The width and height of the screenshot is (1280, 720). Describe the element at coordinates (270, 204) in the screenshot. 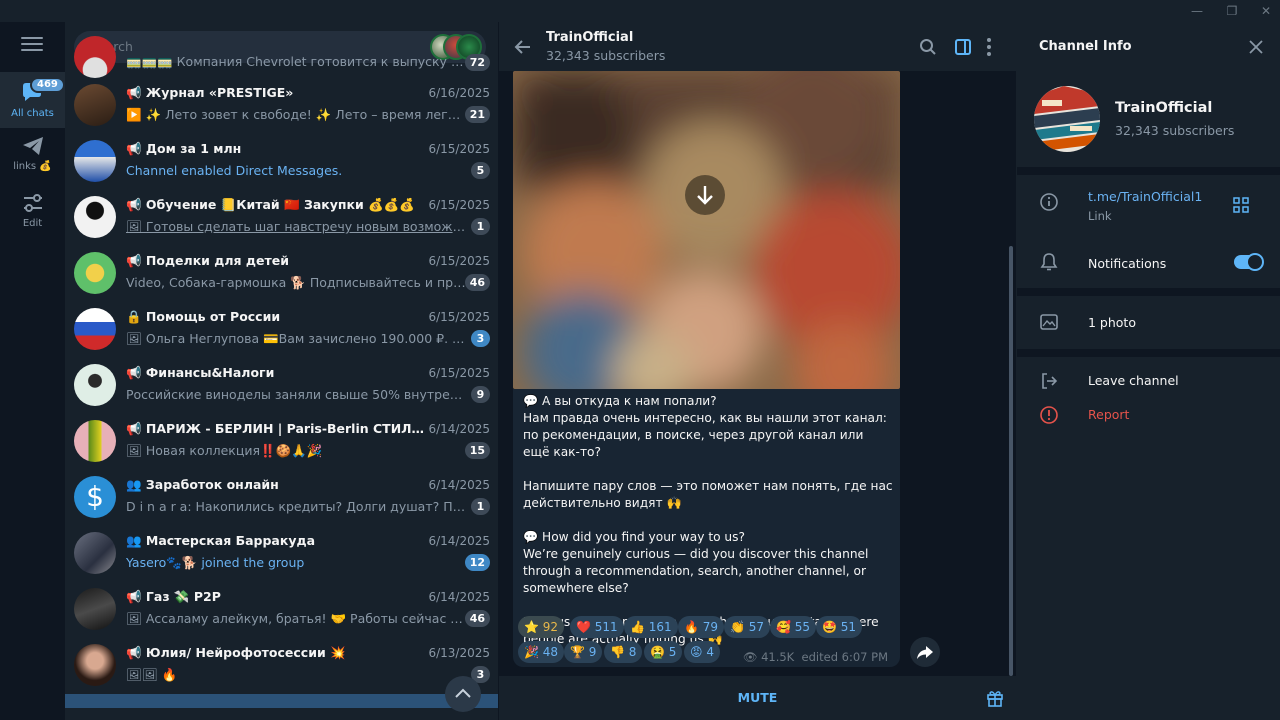

I see `chat-title: 📢 Обучение 📒Китай 🇨🇳 Закупки 💰💰💰` at that location.